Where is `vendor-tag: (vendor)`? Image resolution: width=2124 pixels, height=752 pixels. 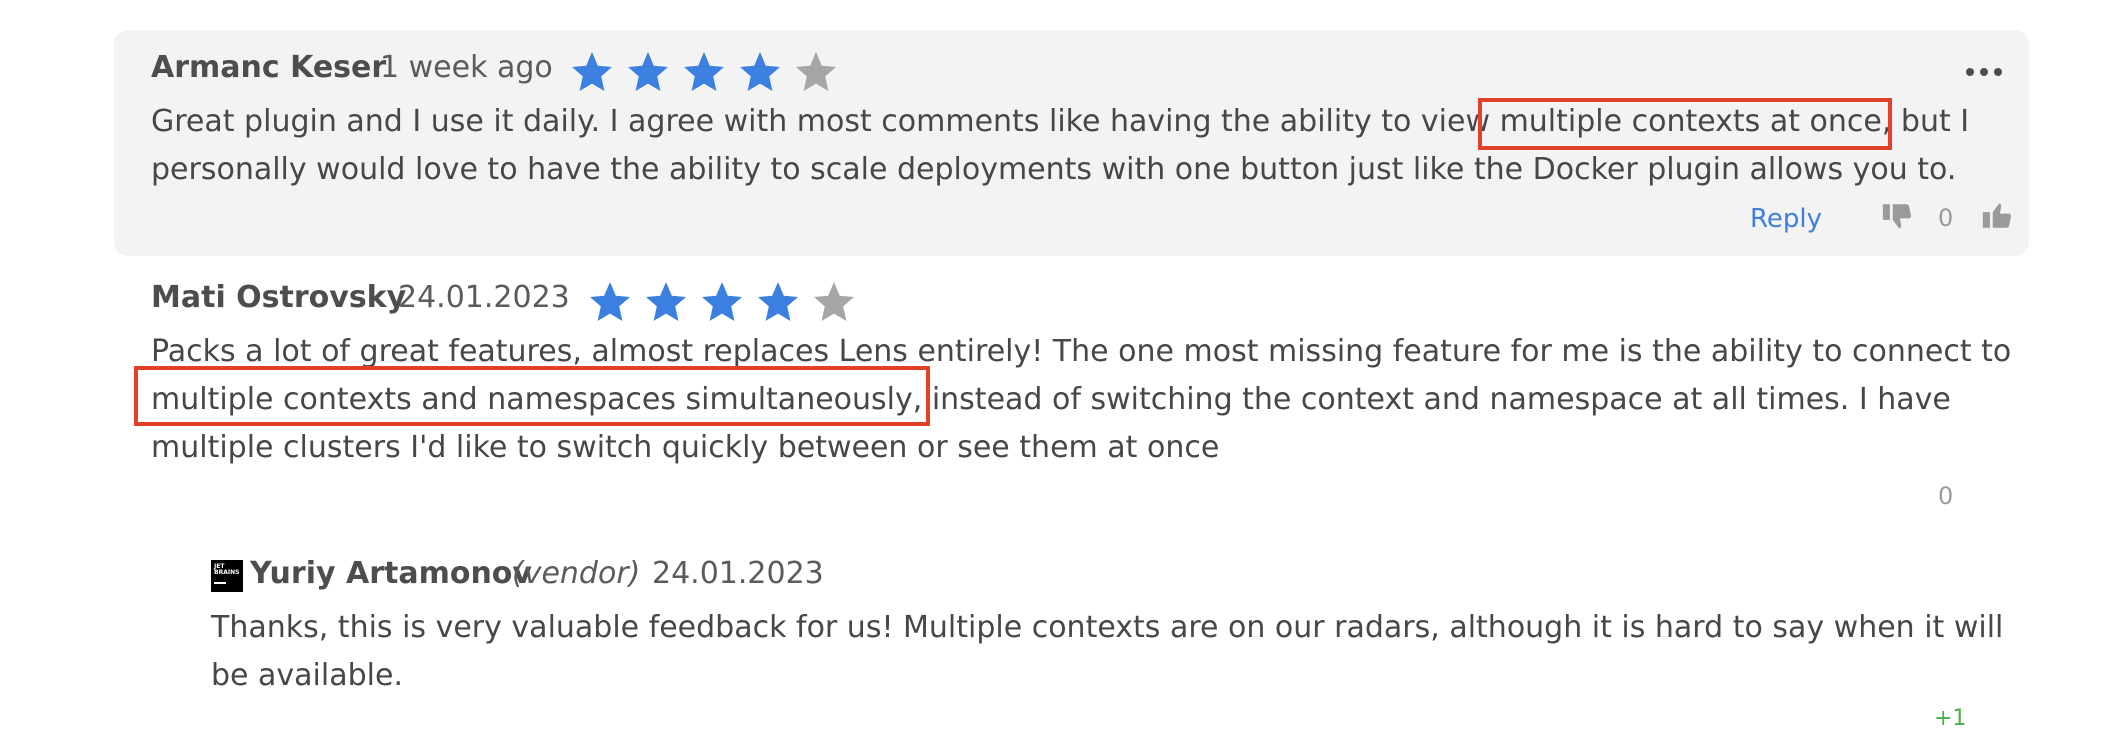
vendor-tag: (vendor) is located at coordinates (576, 573).